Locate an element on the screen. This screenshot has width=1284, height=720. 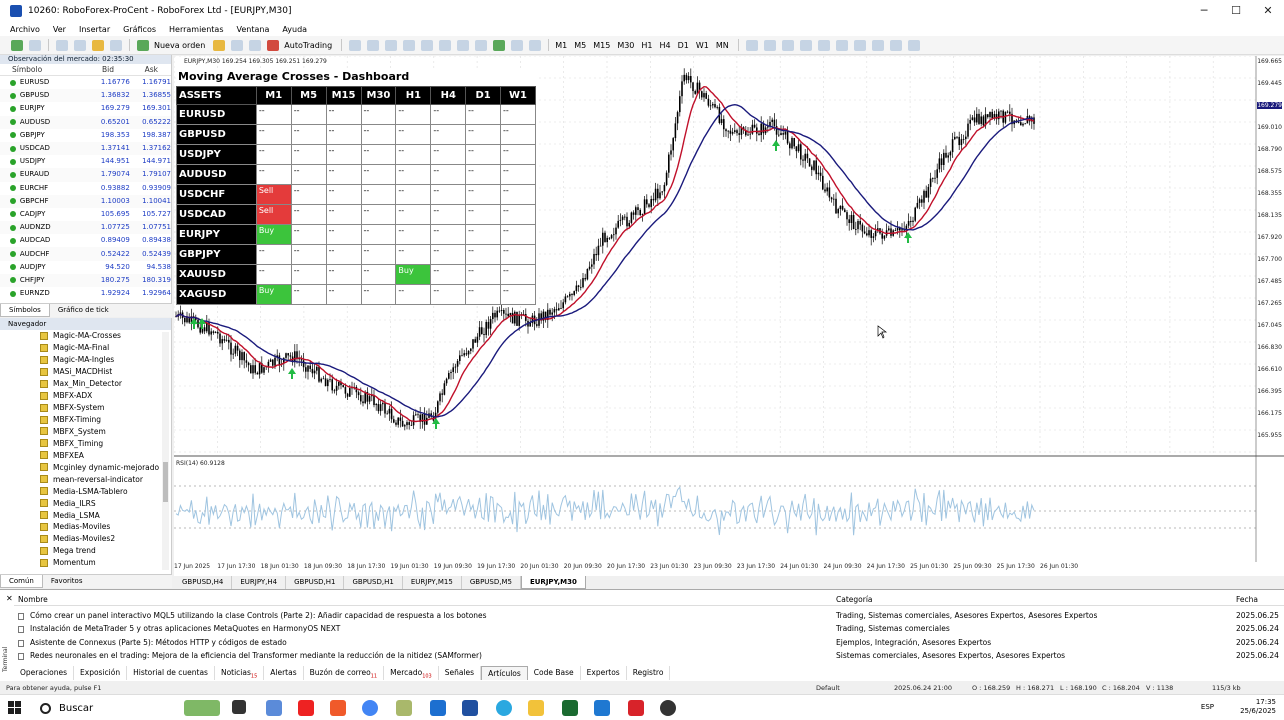
tf-d1: D1 is located at coordinates (683, 45).